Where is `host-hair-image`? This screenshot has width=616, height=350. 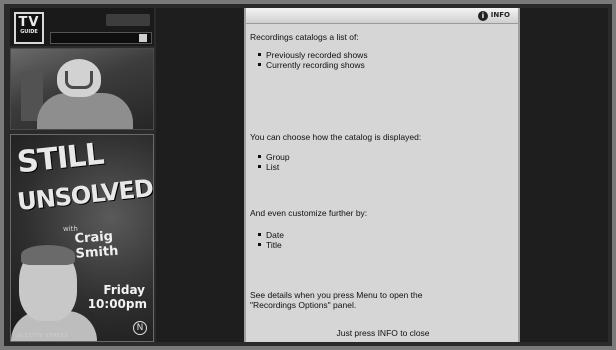 host-hair-image is located at coordinates (48, 255).